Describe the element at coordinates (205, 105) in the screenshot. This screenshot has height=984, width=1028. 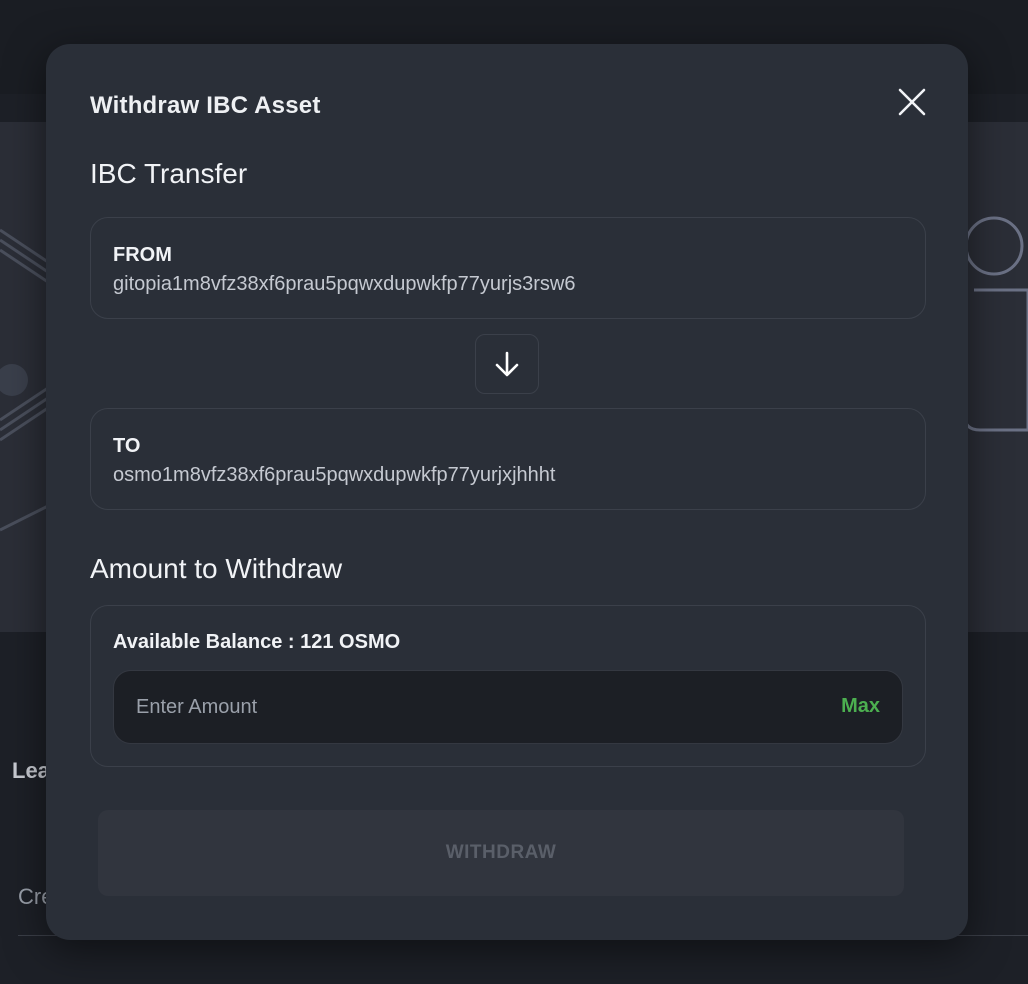
I see `modal-title: Withdraw IBC Asset` at that location.